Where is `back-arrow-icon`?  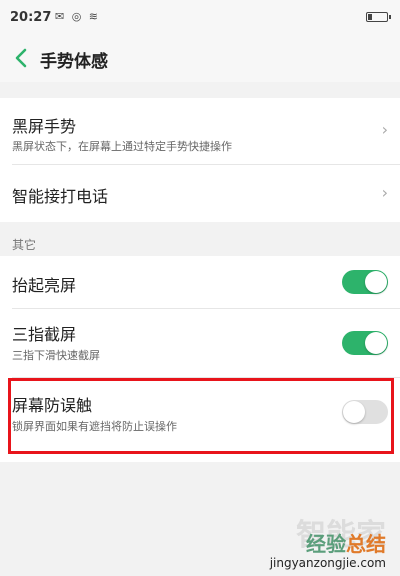
back-arrow-icon is located at coordinates (21, 58).